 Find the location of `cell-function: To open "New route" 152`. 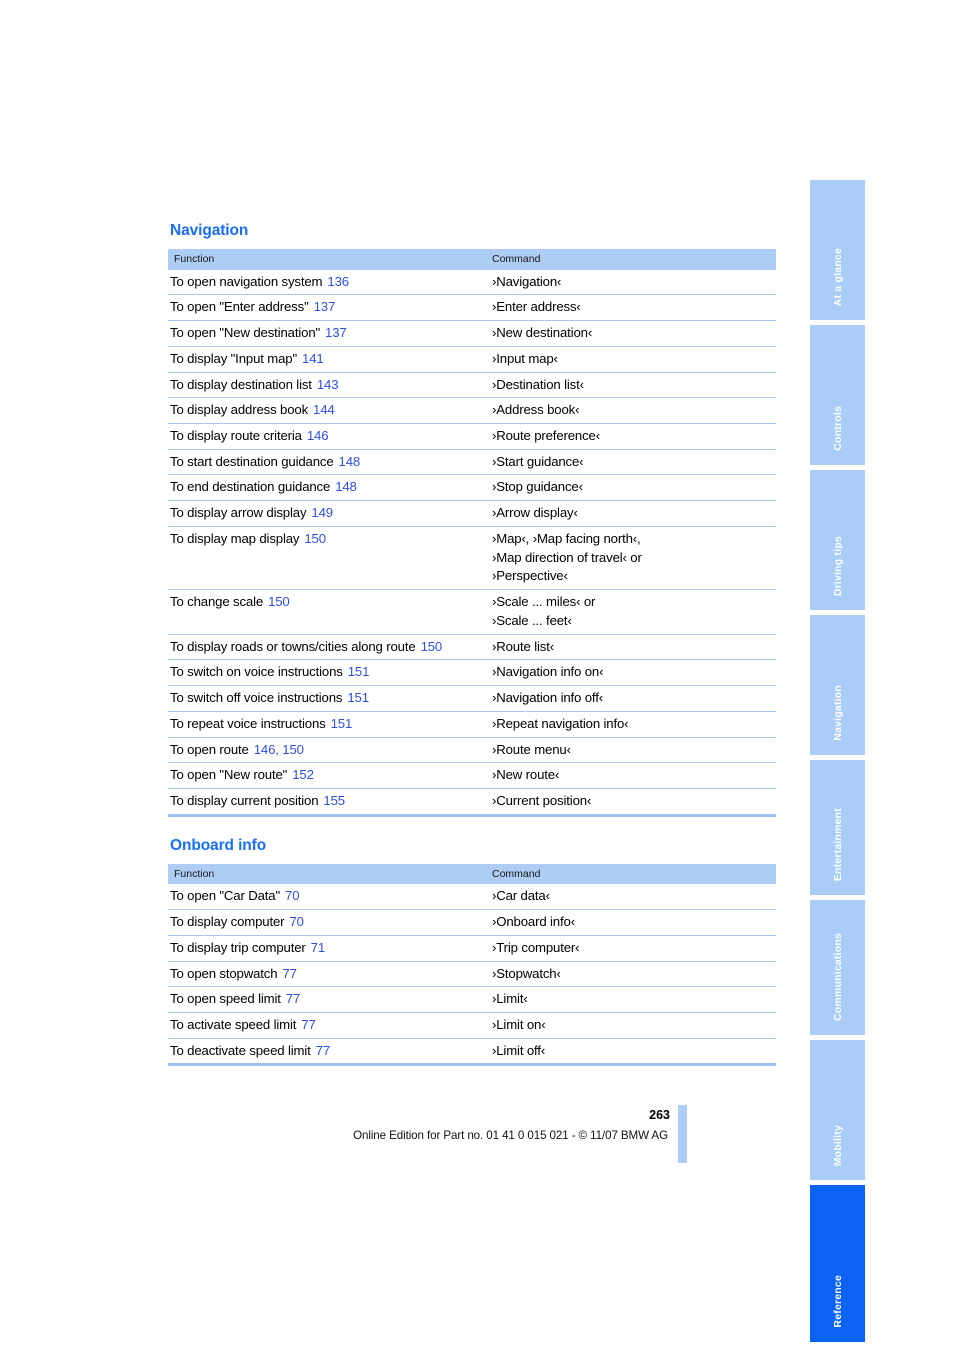

cell-function: To open "New route" 152 is located at coordinates (326, 776).